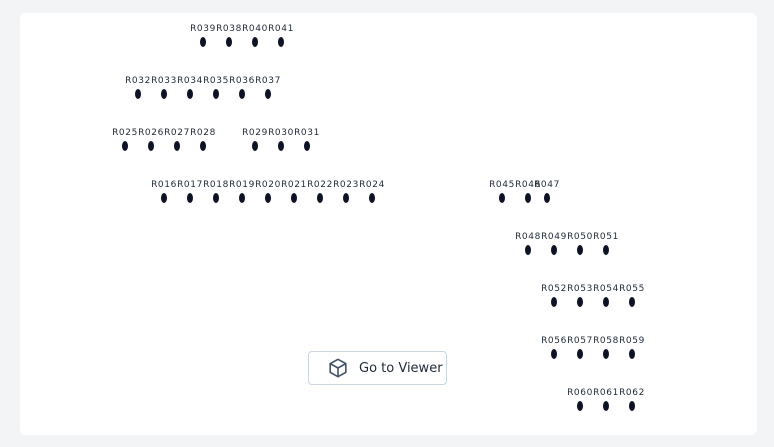 Image resolution: width=774 pixels, height=447 pixels. I want to click on seat-label: R051, so click(606, 237).